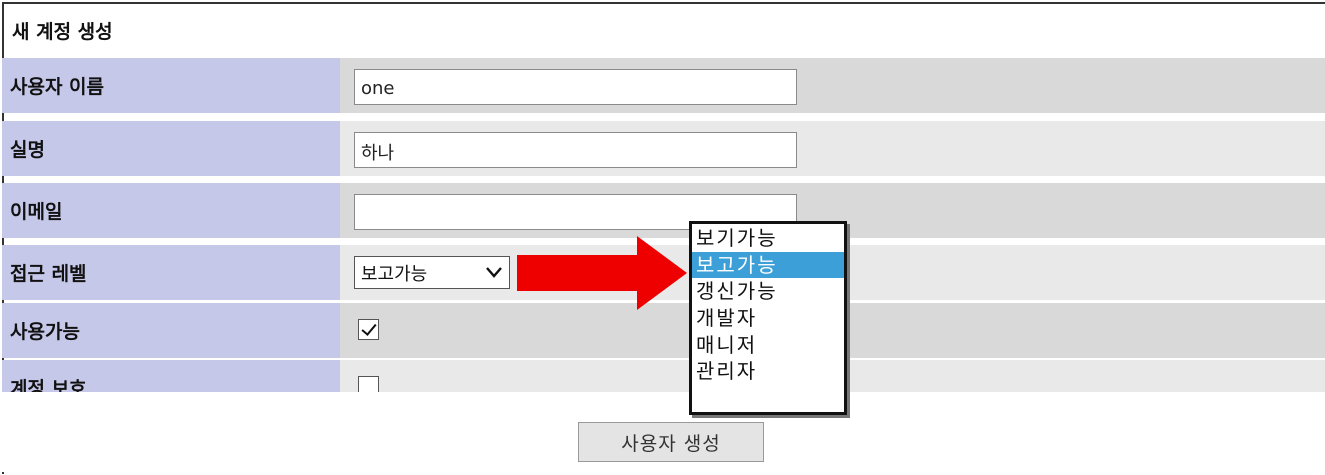 Image resolution: width=1325 pixels, height=475 pixels. What do you see at coordinates (671, 442) in the screenshot?
I see `create-user-button: 사용자 생성` at bounding box center [671, 442].